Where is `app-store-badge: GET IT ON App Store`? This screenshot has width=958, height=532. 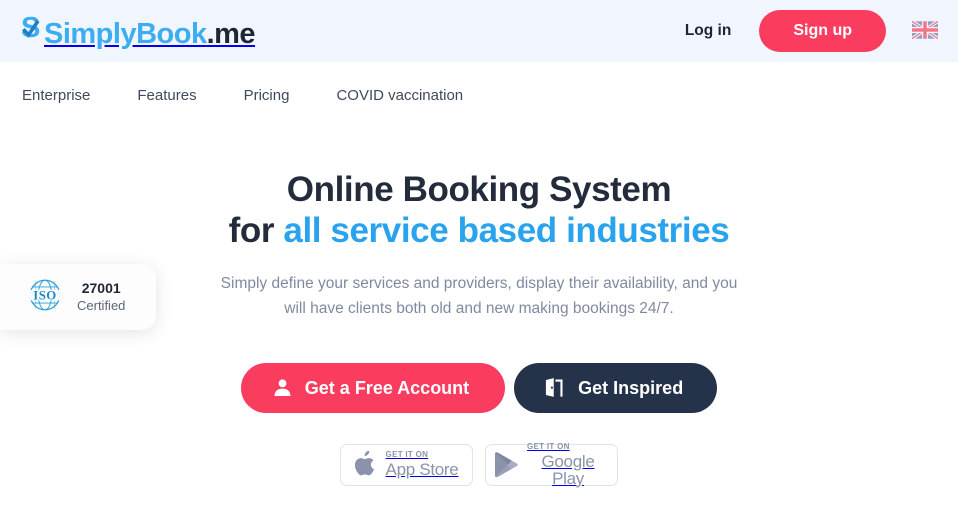 app-store-badge: GET IT ON App Store is located at coordinates (406, 464).